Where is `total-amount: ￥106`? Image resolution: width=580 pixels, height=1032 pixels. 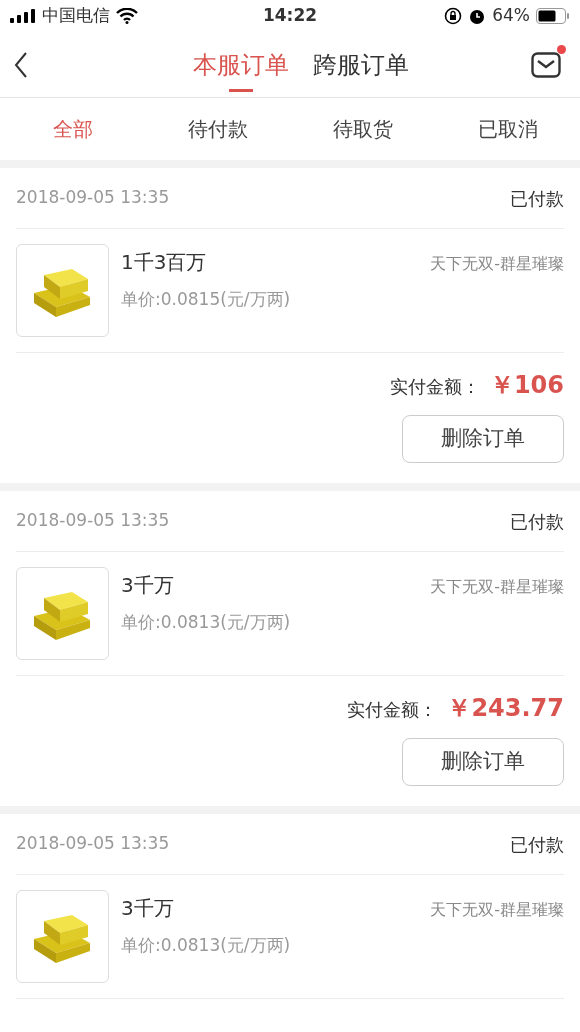
total-amount: ￥106 is located at coordinates (526, 385).